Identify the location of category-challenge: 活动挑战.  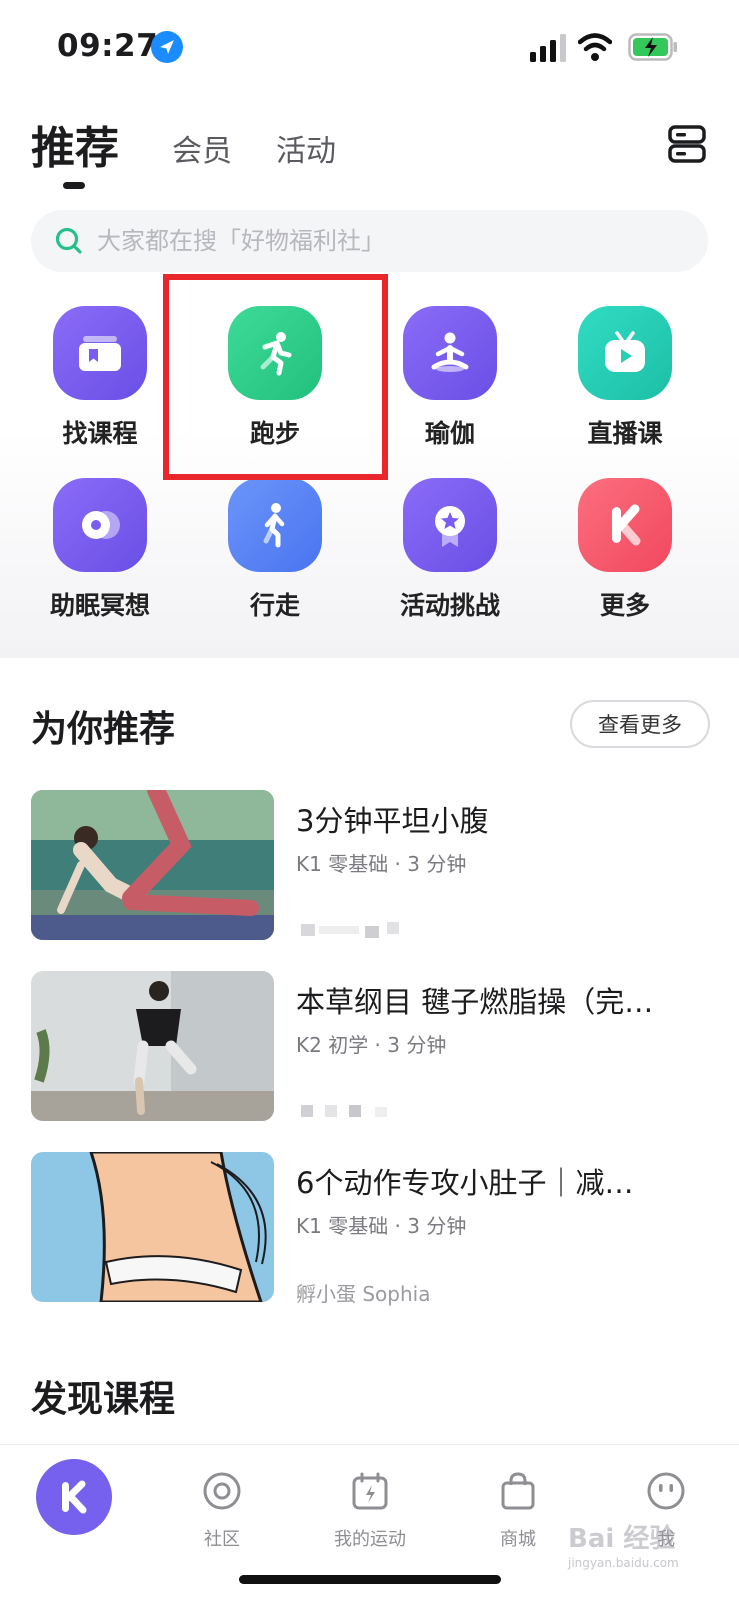
(450, 558).